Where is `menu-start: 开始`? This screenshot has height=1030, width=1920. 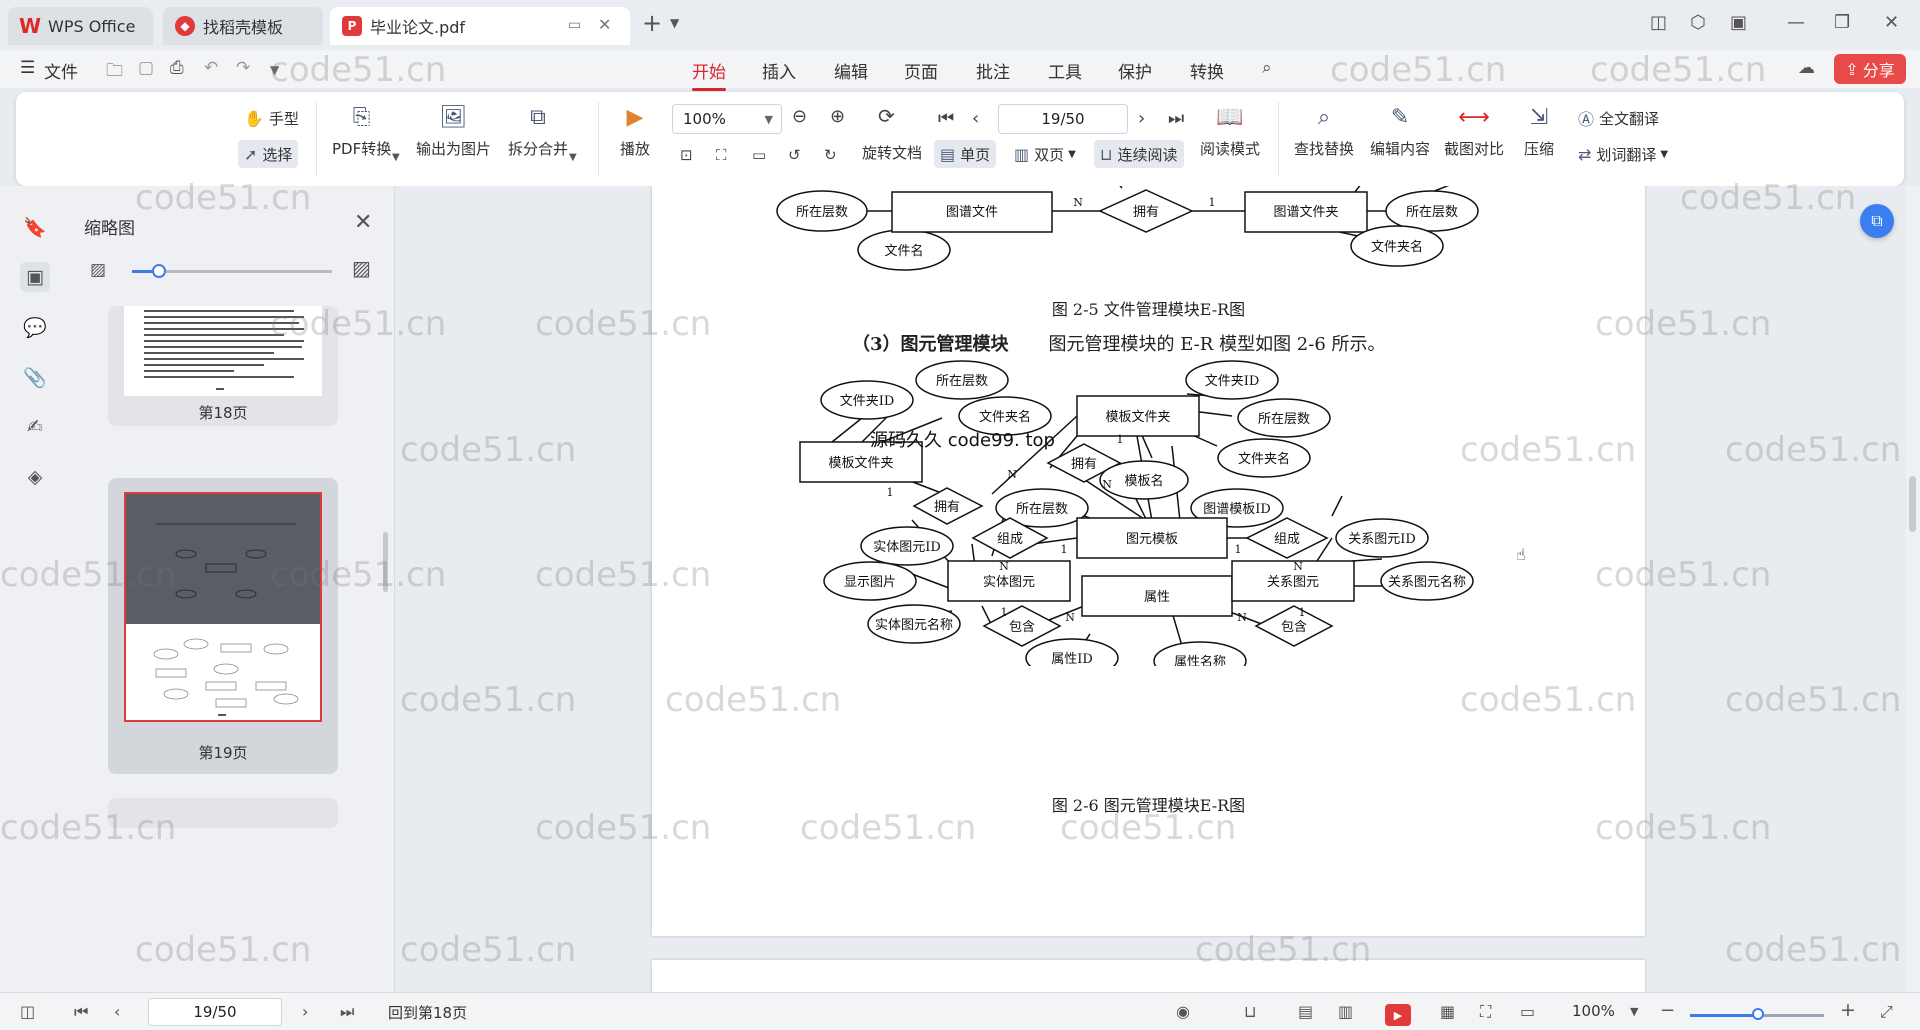 menu-start: 开始 is located at coordinates (709, 74).